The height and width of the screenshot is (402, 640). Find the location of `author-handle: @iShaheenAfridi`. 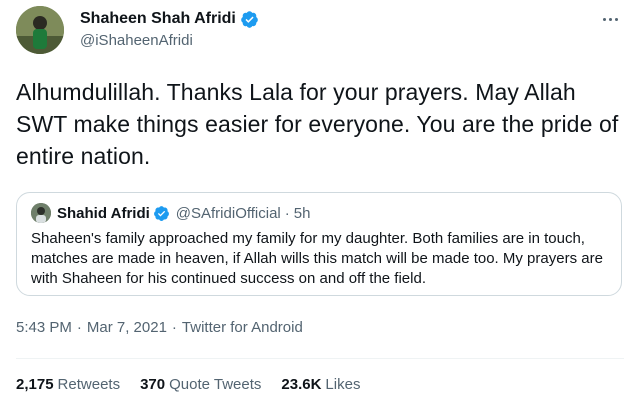

author-handle: @iShaheenAfridi is located at coordinates (169, 40).